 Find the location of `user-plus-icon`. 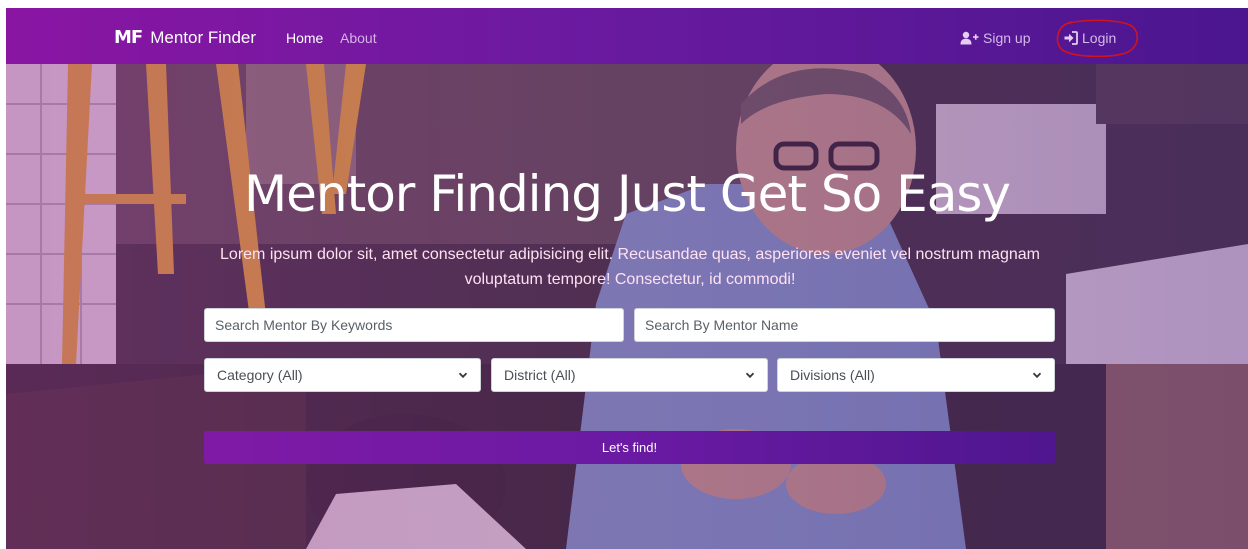

user-plus-icon is located at coordinates (969, 38).